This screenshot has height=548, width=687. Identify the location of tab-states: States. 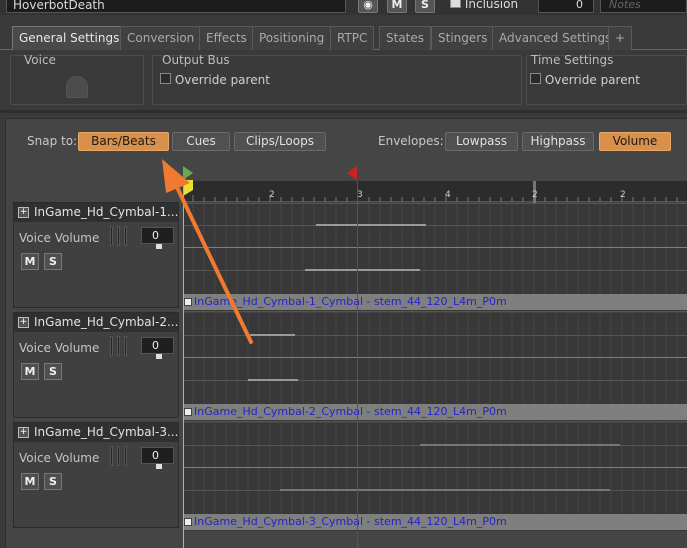
(405, 38).